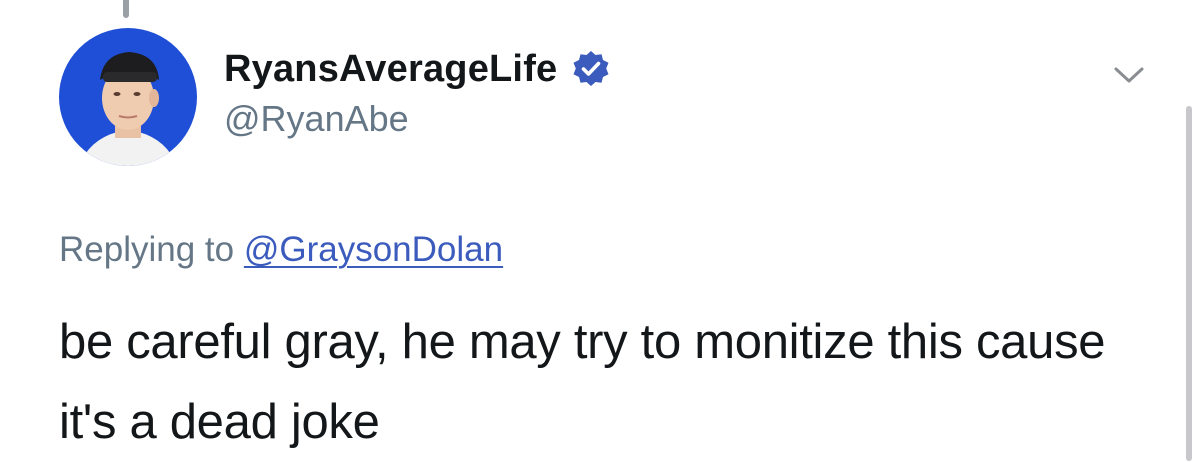 The height and width of the screenshot is (462, 1200). I want to click on avatar, so click(128, 97).